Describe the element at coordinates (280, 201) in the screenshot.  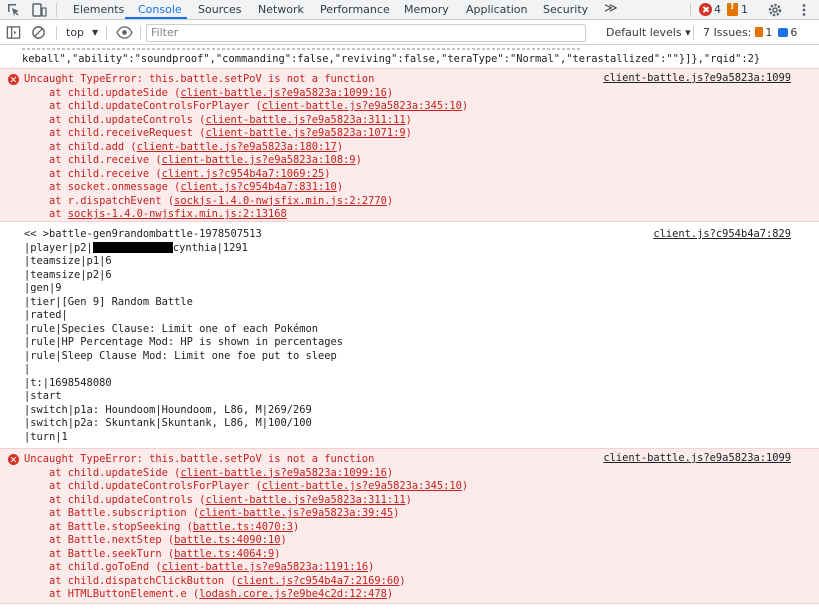
I see `stack-frame-link: sockjs-1.4.0-nwjsfix.min.js:2:2770` at that location.